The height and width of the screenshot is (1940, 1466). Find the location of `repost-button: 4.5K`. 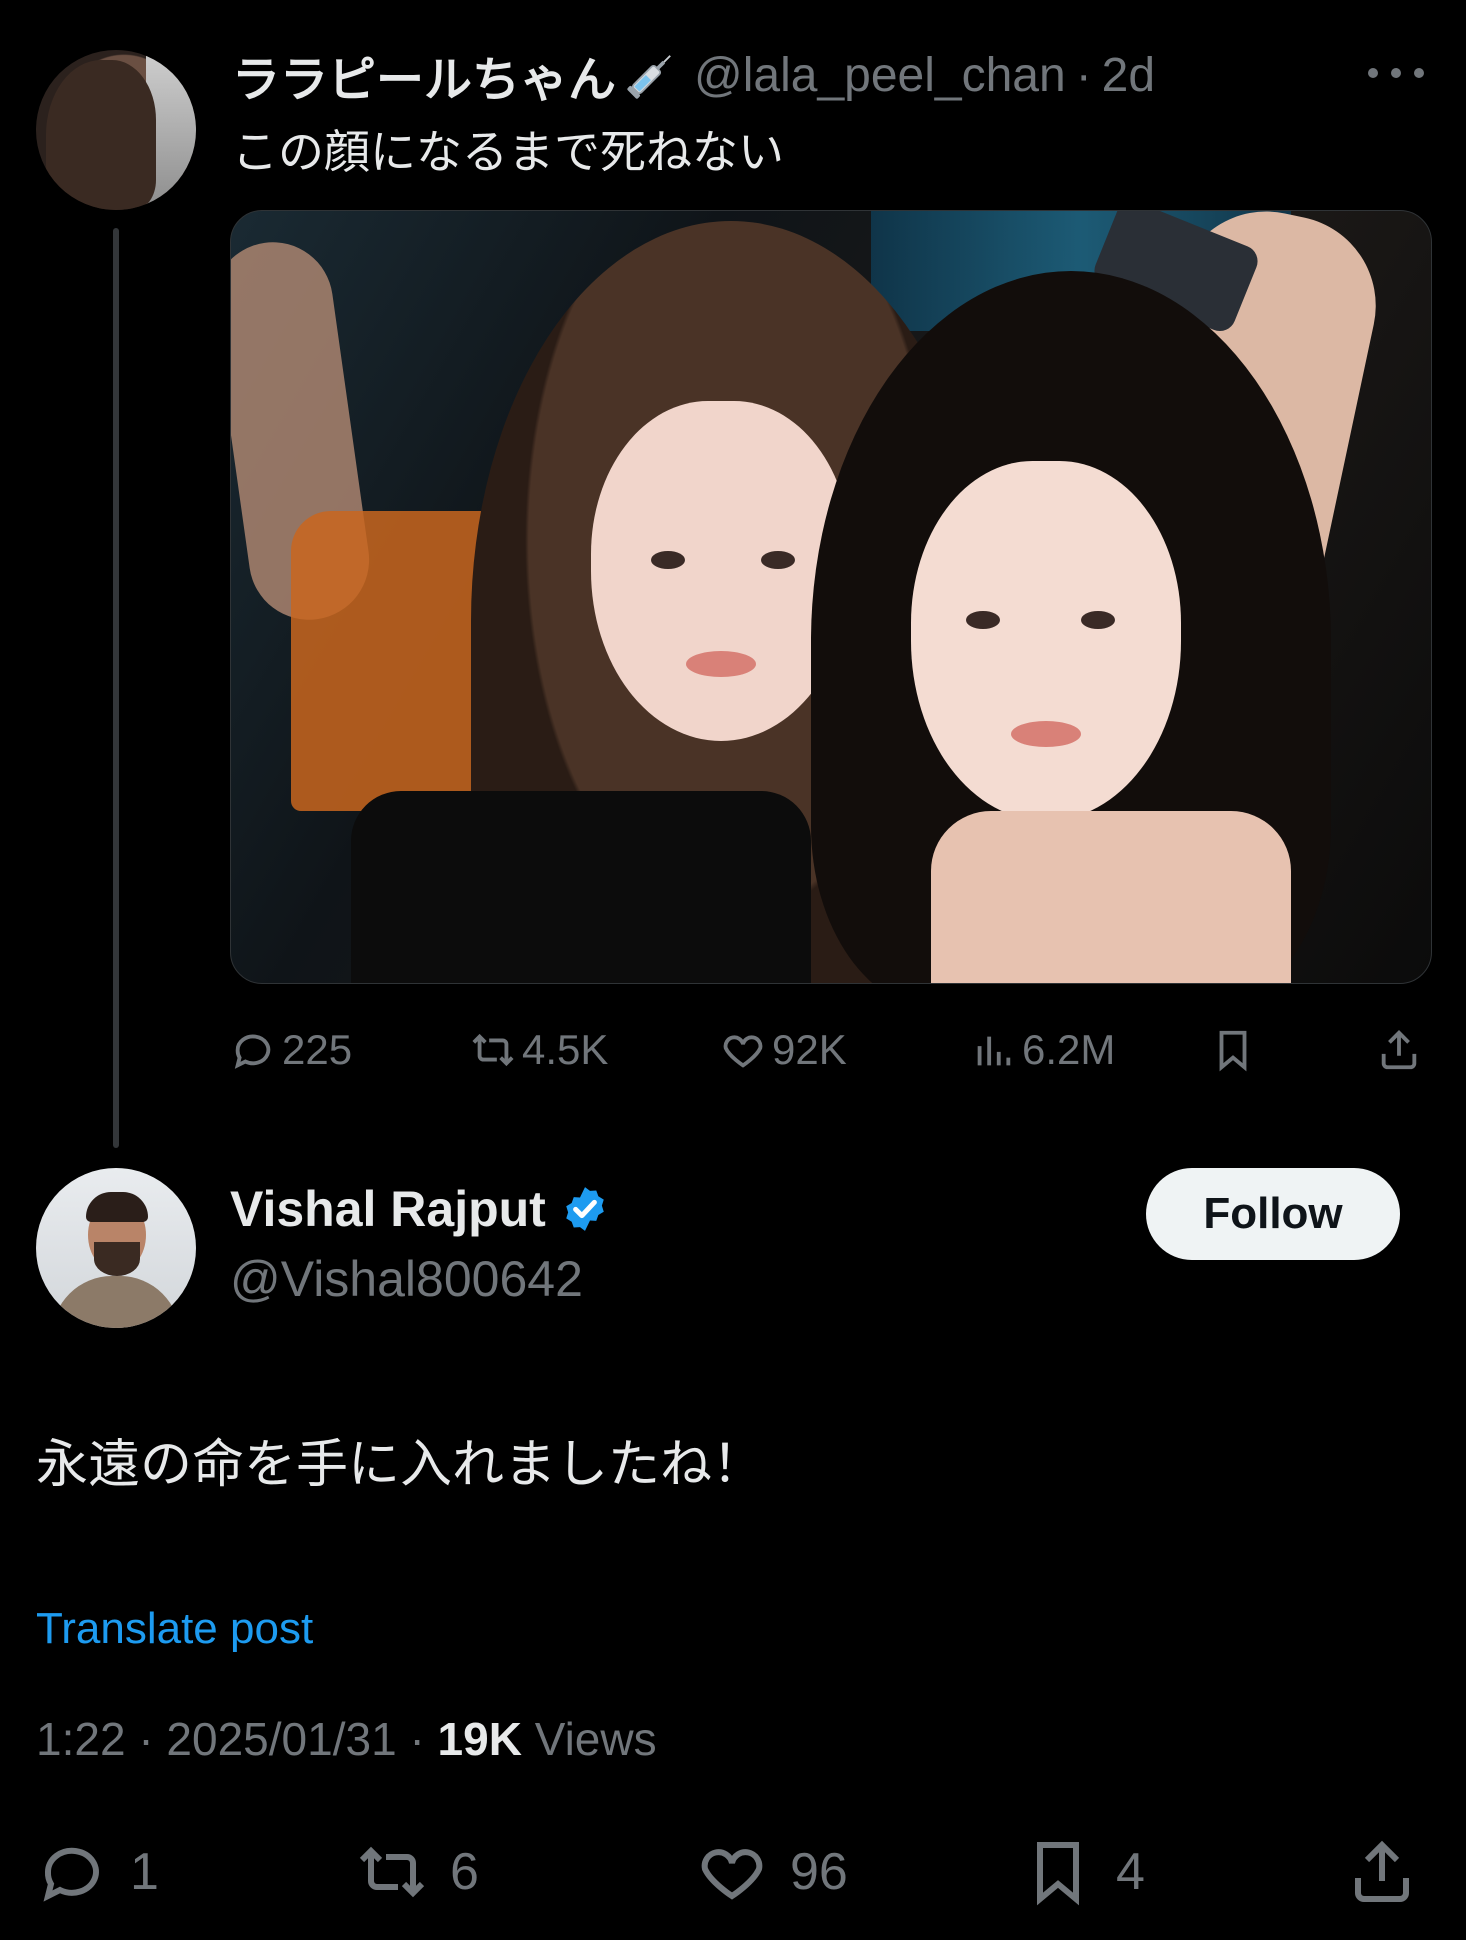

repost-button: 4.5K is located at coordinates (539, 1050).